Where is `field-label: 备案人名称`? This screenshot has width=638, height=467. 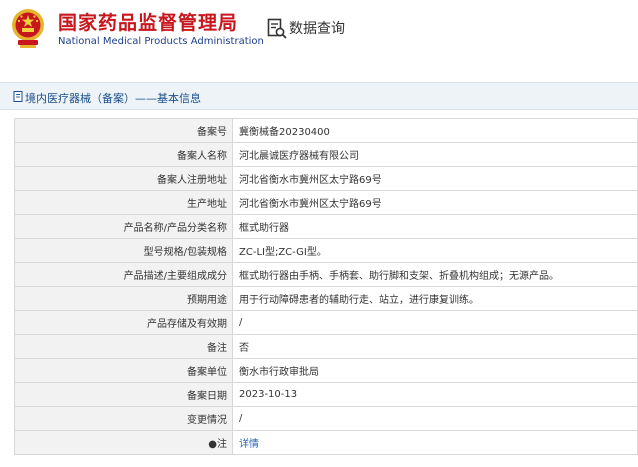 field-label: 备案人名称 is located at coordinates (123, 154).